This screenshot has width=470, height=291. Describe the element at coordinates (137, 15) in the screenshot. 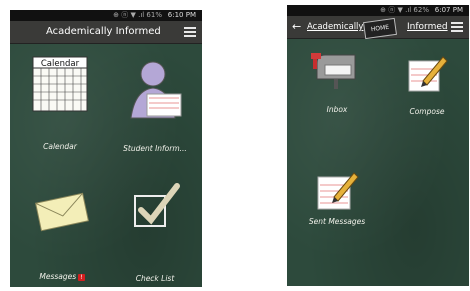

I see `status-indicators: ⊕ ⓝ ▼ .ıl 61%` at that location.